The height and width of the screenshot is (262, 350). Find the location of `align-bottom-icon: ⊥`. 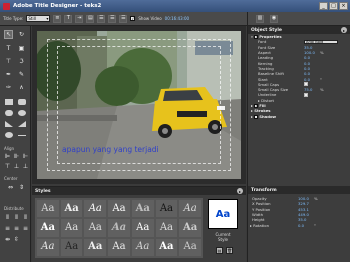

align-bottom-icon: ⊥ is located at coordinates (25, 166).